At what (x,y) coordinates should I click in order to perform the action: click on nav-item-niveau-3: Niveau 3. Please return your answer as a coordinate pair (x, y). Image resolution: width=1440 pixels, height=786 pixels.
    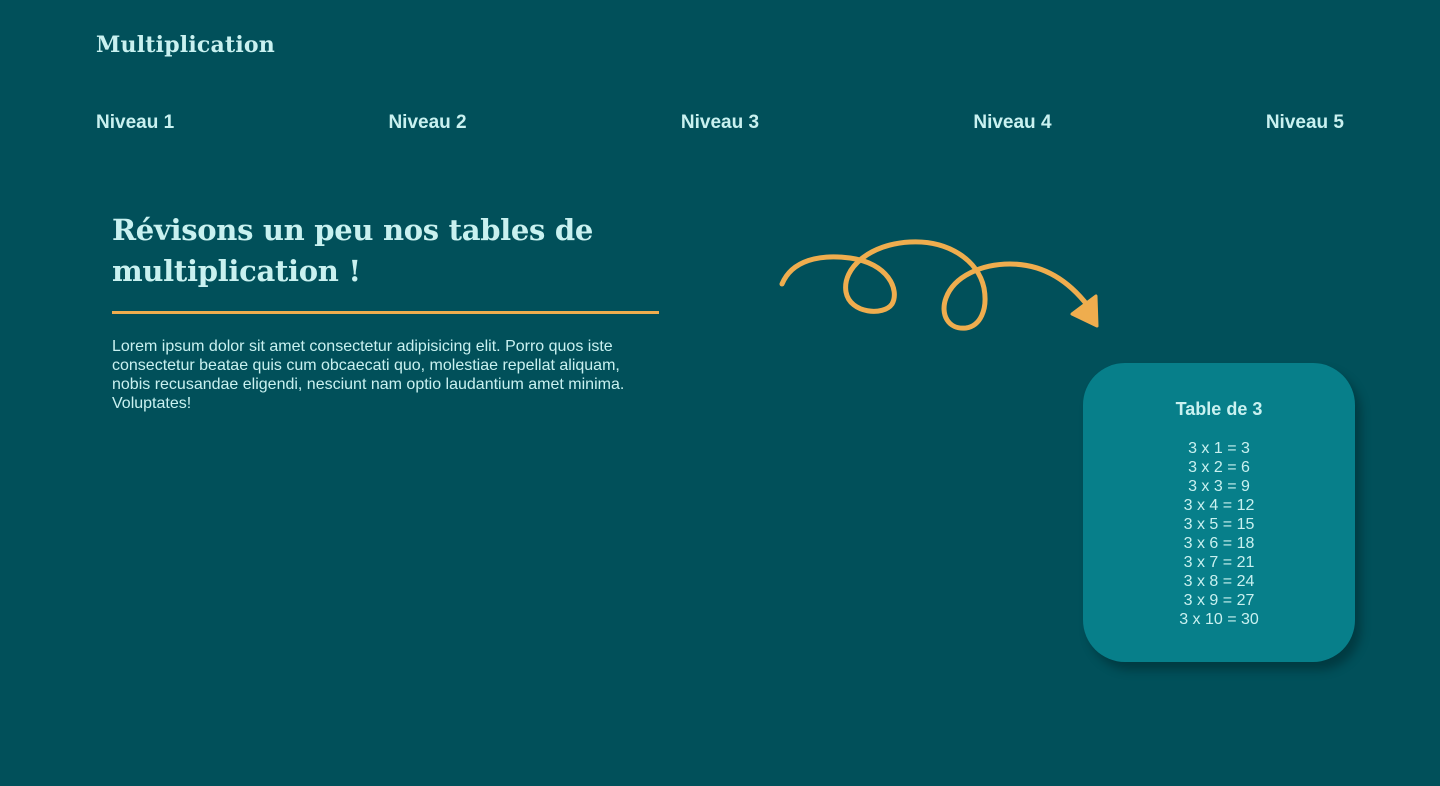
    Looking at the image, I should click on (720, 123).